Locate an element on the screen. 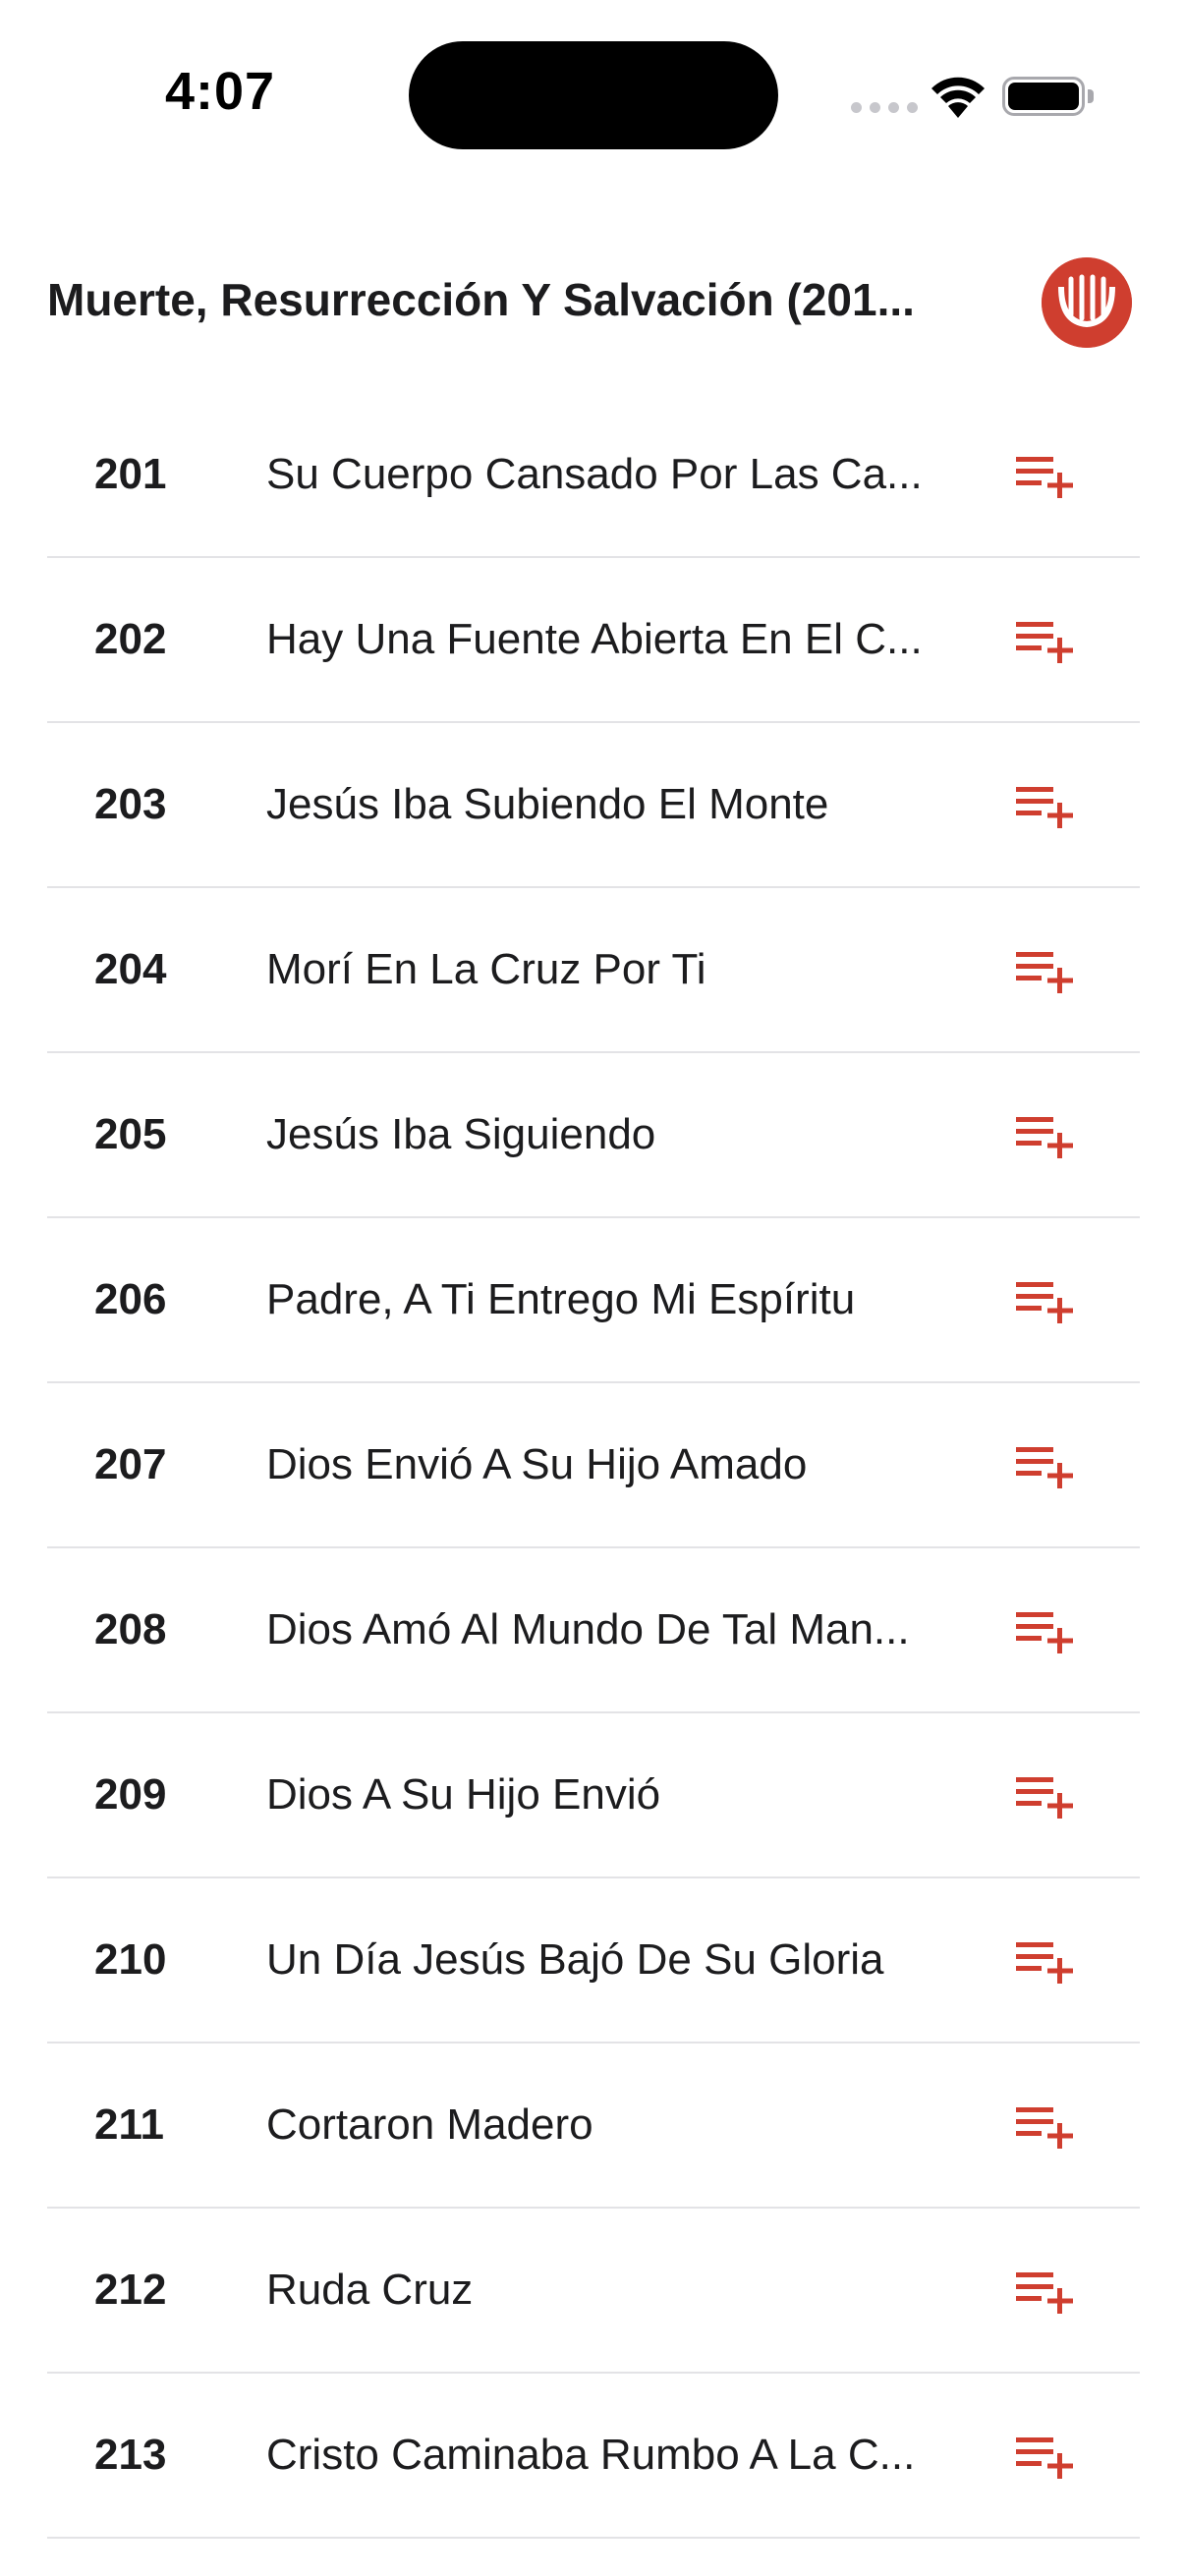 Image resolution: width=1185 pixels, height=2576 pixels. hymn-number: 203 is located at coordinates (131, 804).